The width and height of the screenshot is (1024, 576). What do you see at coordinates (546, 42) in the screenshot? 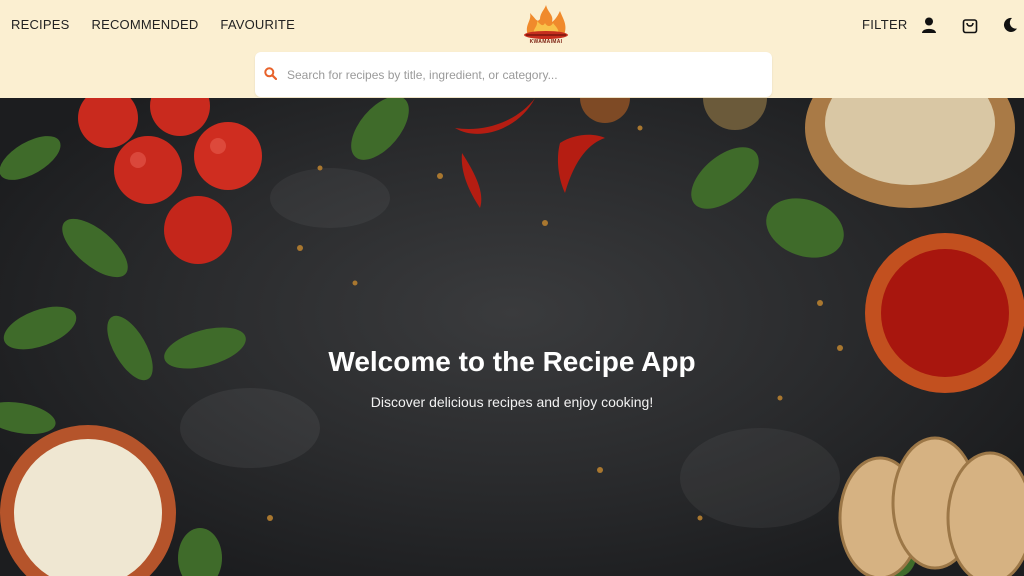
I see `logo-text: KWAMAIMAI` at bounding box center [546, 42].